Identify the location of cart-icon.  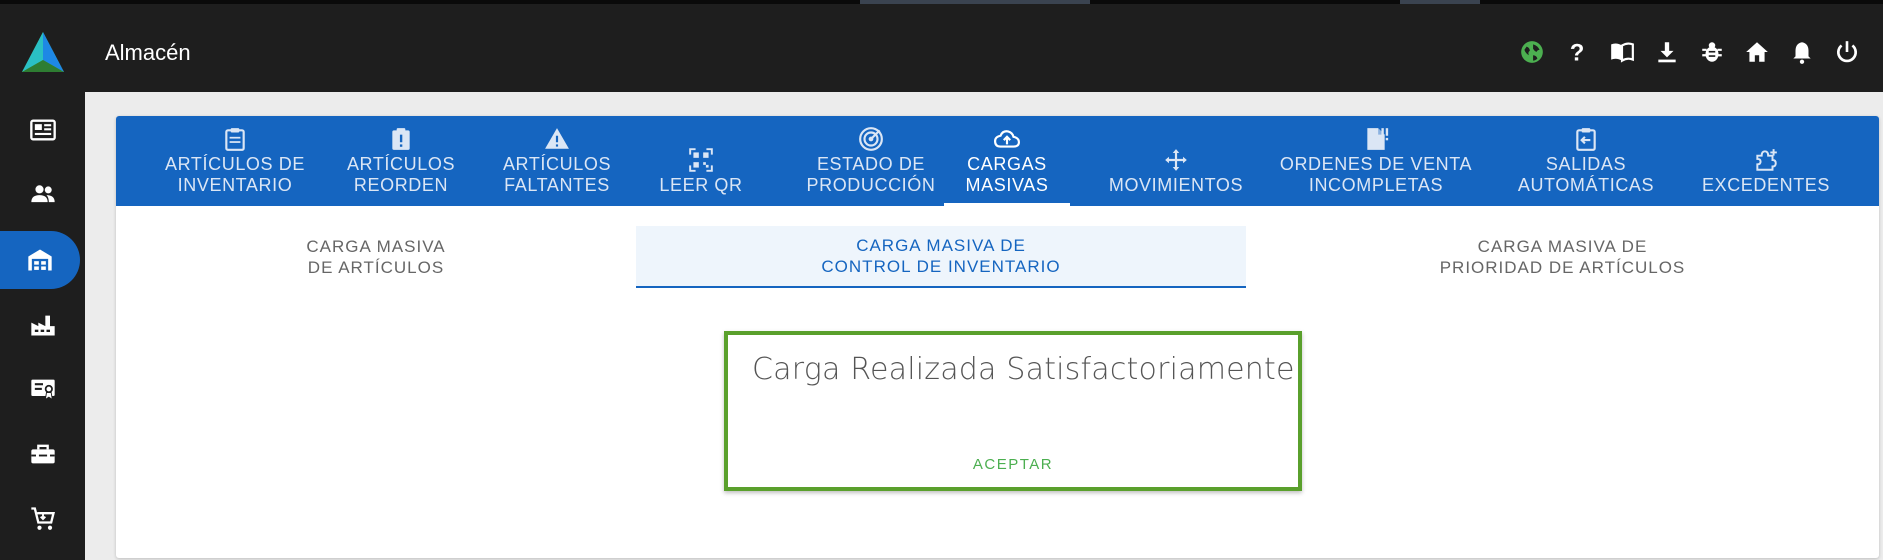
(42, 518).